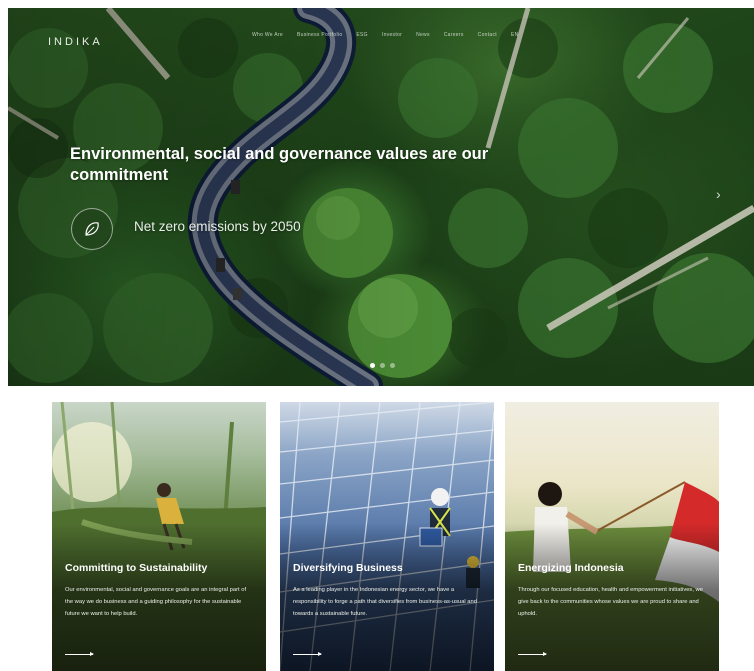  I want to click on nav-item: Careers, so click(454, 35).